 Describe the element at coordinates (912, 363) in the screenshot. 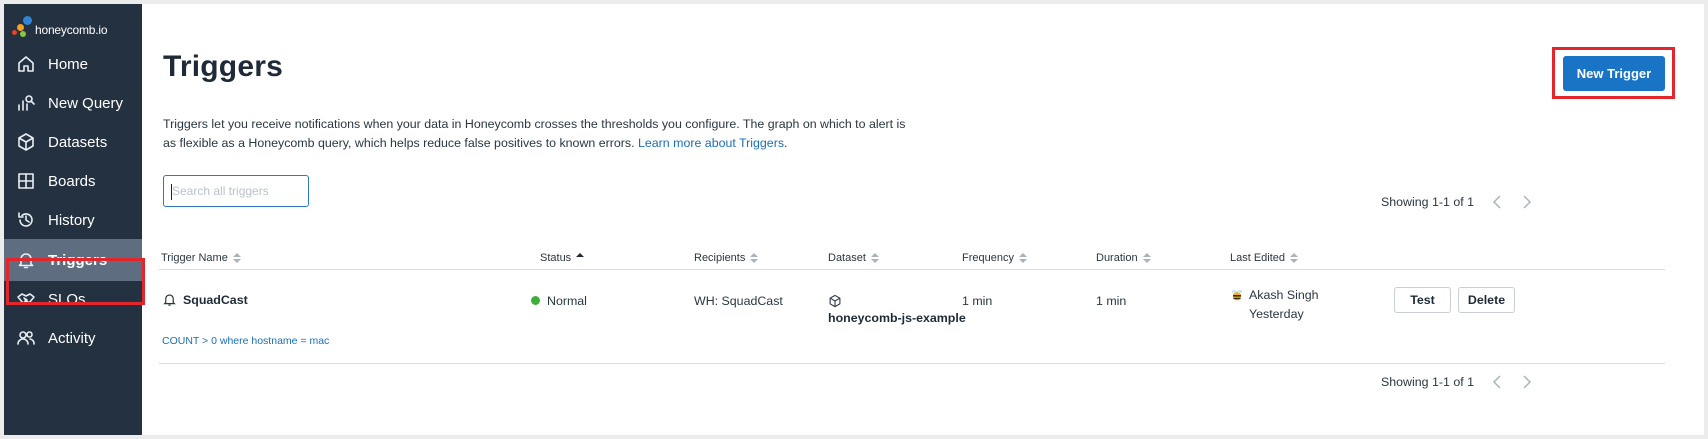

I see `table-row-divider` at that location.